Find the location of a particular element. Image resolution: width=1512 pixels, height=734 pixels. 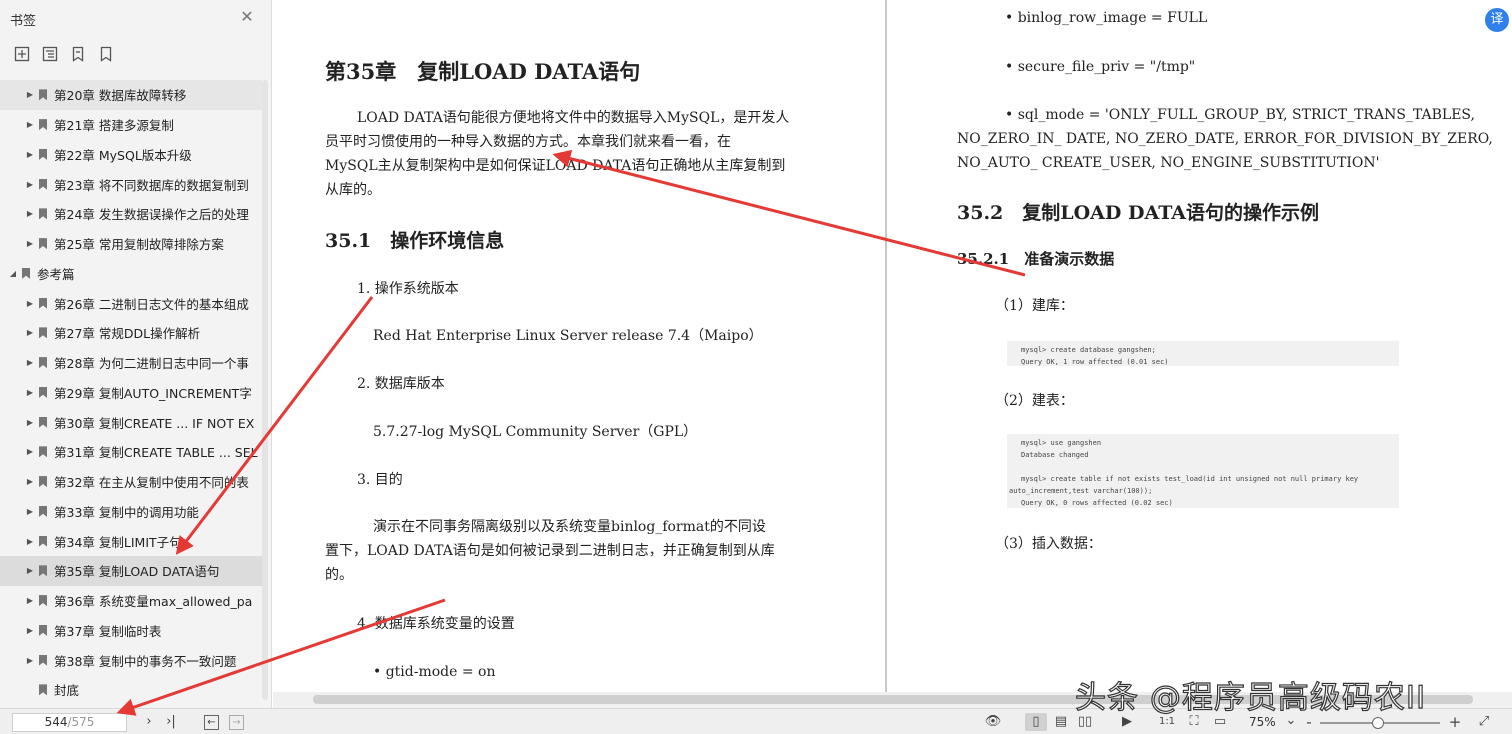

bookmark-item: ▶ 第29章 复制AUTO_INCREMENT字 is located at coordinates (131, 393).